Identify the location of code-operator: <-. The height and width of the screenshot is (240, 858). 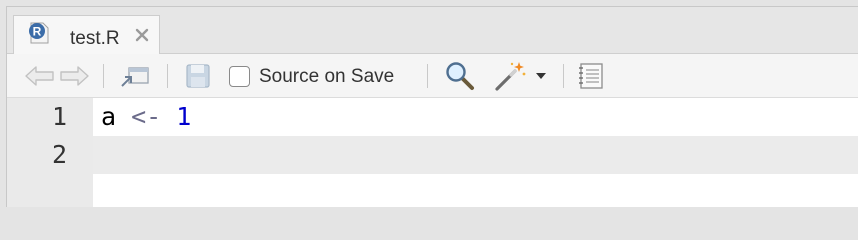
(146, 116).